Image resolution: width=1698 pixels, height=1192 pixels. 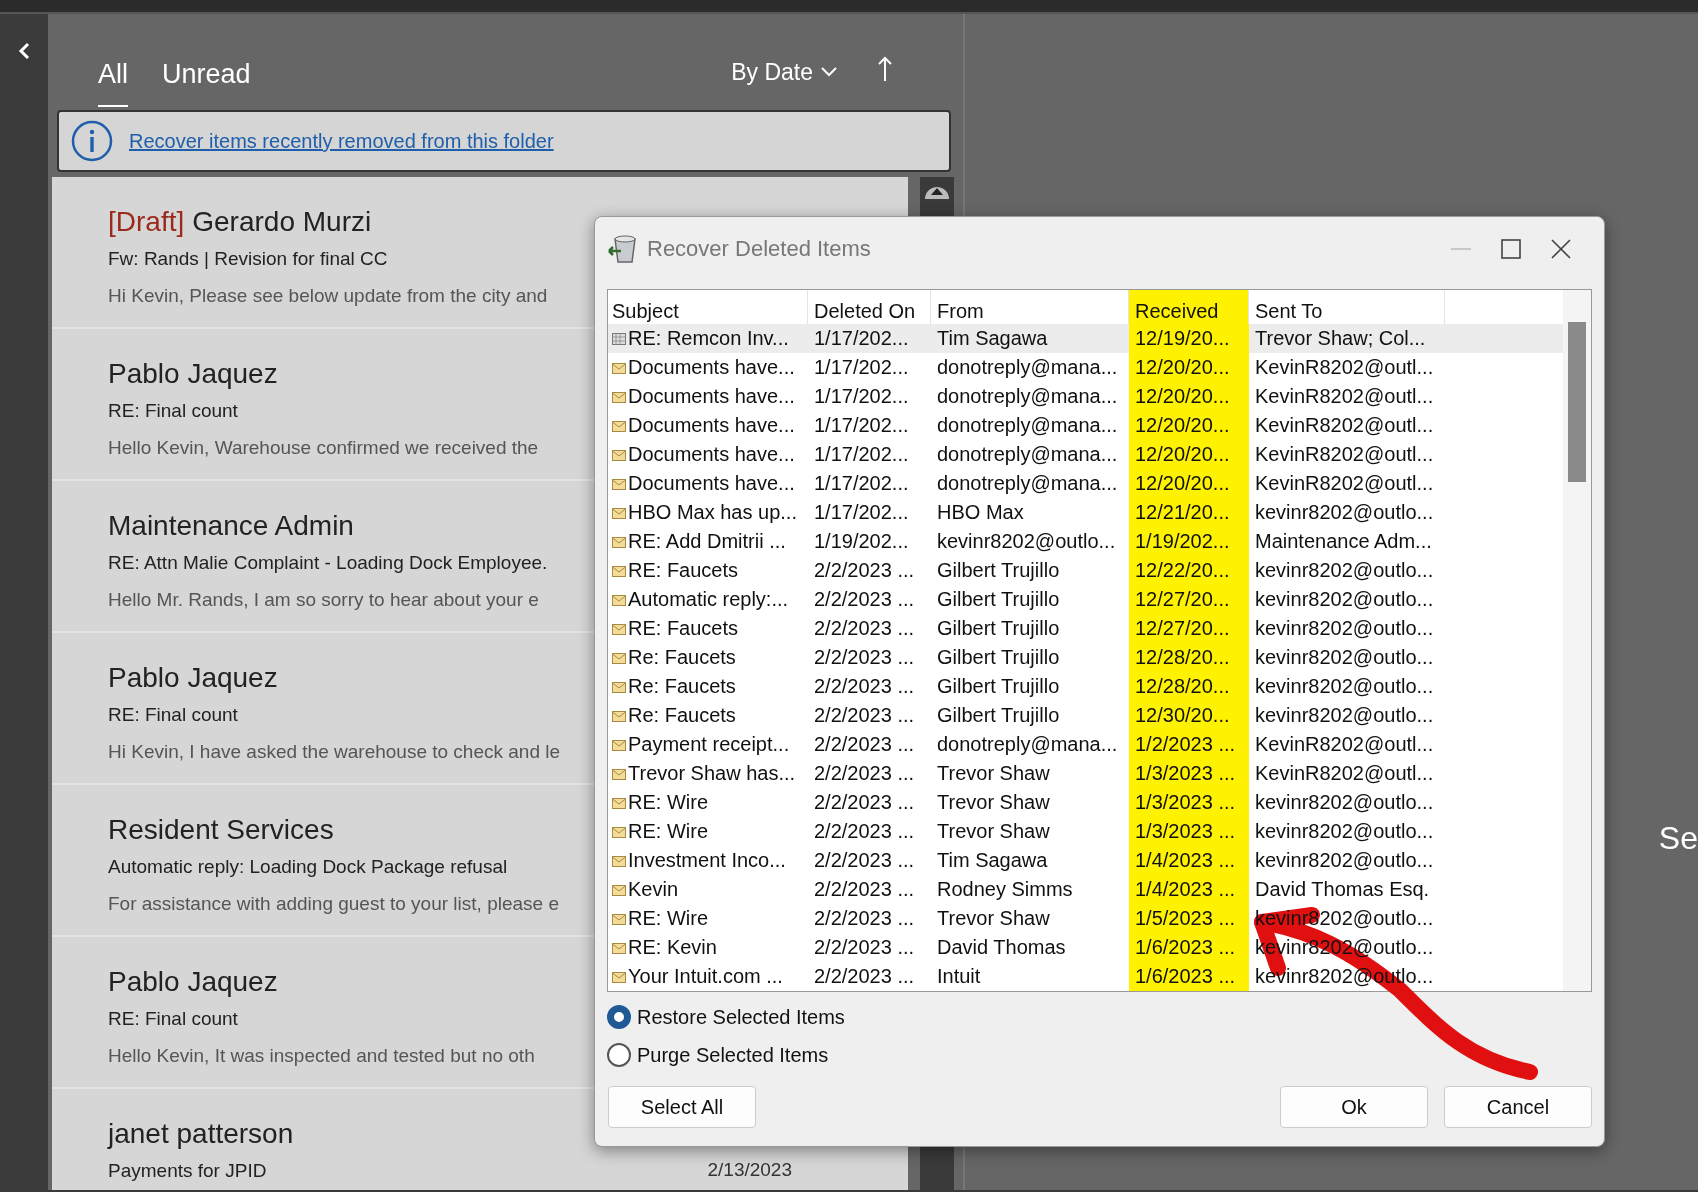 I want to click on dialog-button: Cancel, so click(x=1518, y=1107).